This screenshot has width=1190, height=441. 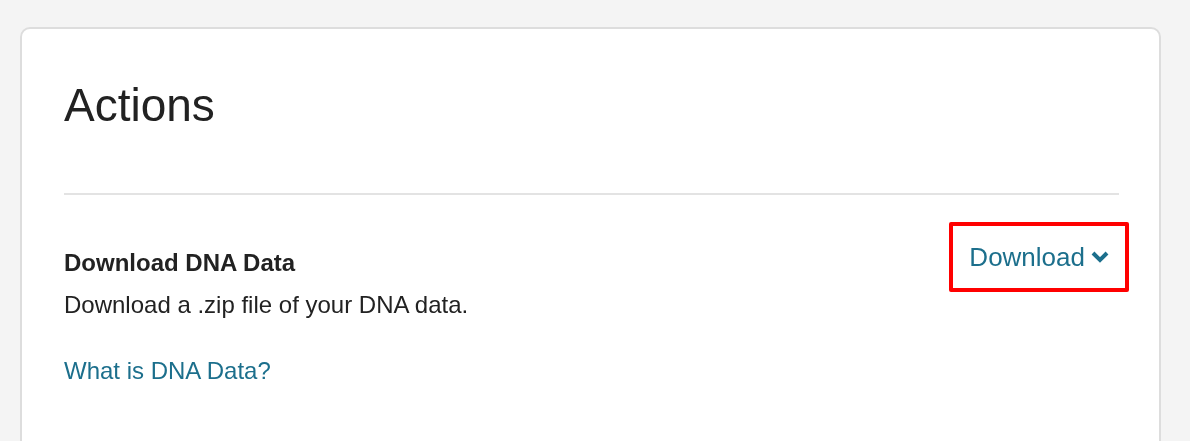 I want to click on help-link: What is DNA Data?, so click(x=167, y=371).